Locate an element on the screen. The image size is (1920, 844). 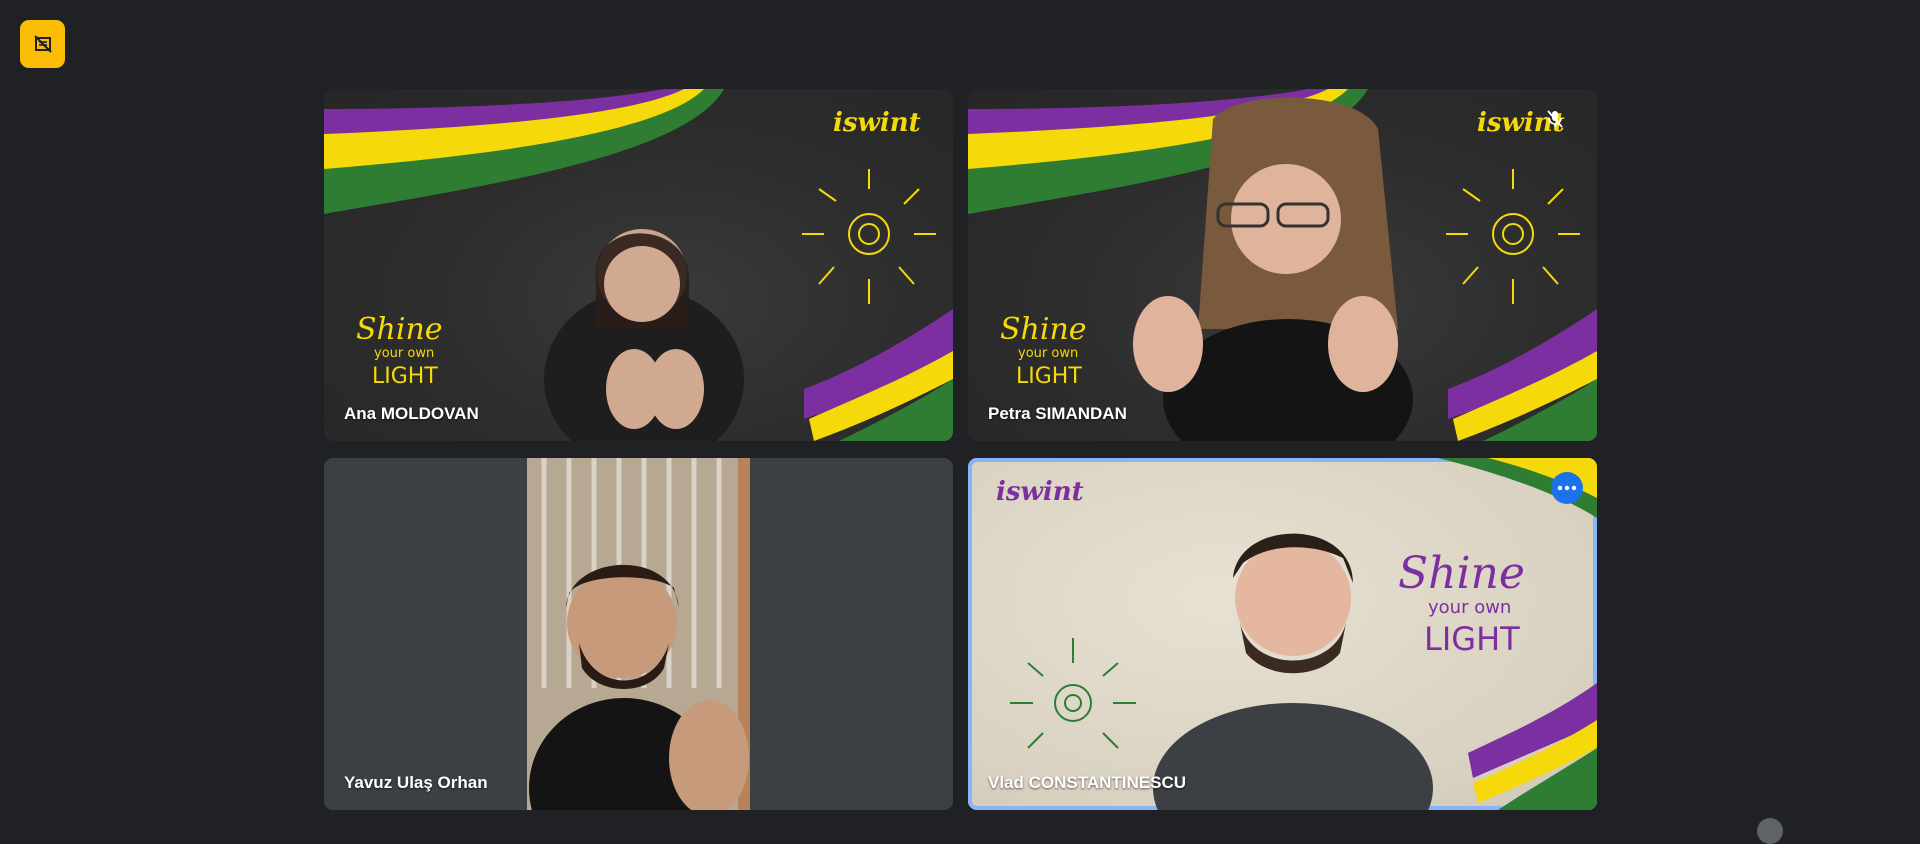
participant-tile-yavuz: Yavuz Ulaş Orhan is located at coordinates (638, 634).